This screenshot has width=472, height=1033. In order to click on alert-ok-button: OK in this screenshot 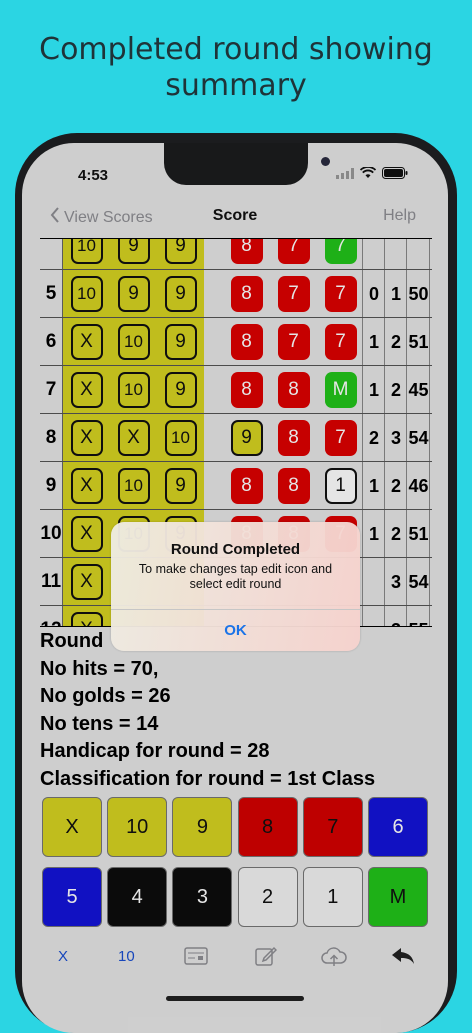, I will do `click(235, 630)`.